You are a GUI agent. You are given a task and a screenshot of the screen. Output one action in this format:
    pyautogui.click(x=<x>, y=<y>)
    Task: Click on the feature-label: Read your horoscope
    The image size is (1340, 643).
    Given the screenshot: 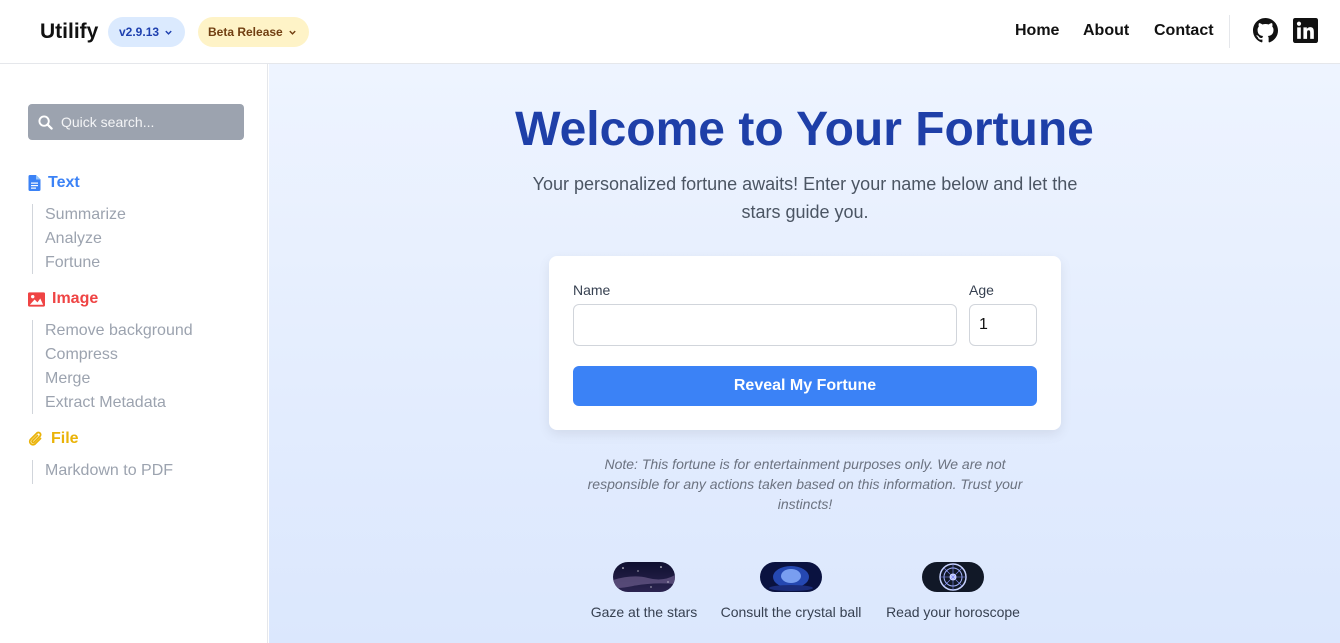 What is the action you would take?
    pyautogui.click(x=953, y=612)
    